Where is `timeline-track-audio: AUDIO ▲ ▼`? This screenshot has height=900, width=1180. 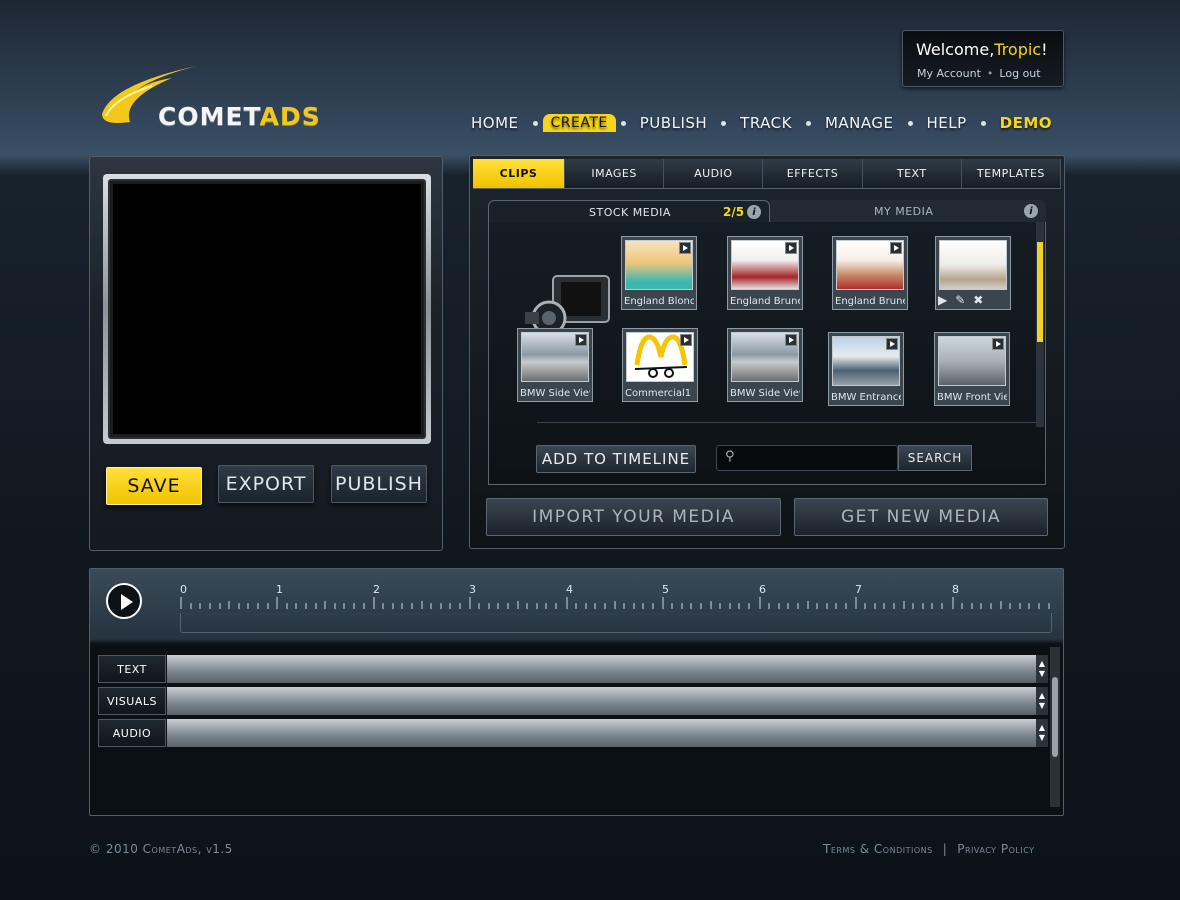 timeline-track-audio: AUDIO ▲ ▼ is located at coordinates (573, 733).